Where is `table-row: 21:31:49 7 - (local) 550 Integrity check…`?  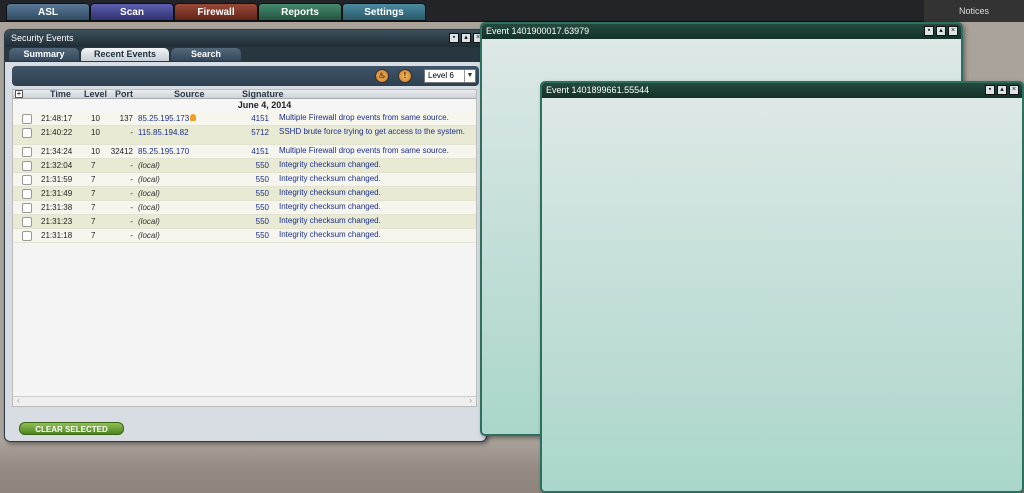
table-row: 21:31:49 7 - (local) 550 Integrity check… is located at coordinates (244, 194).